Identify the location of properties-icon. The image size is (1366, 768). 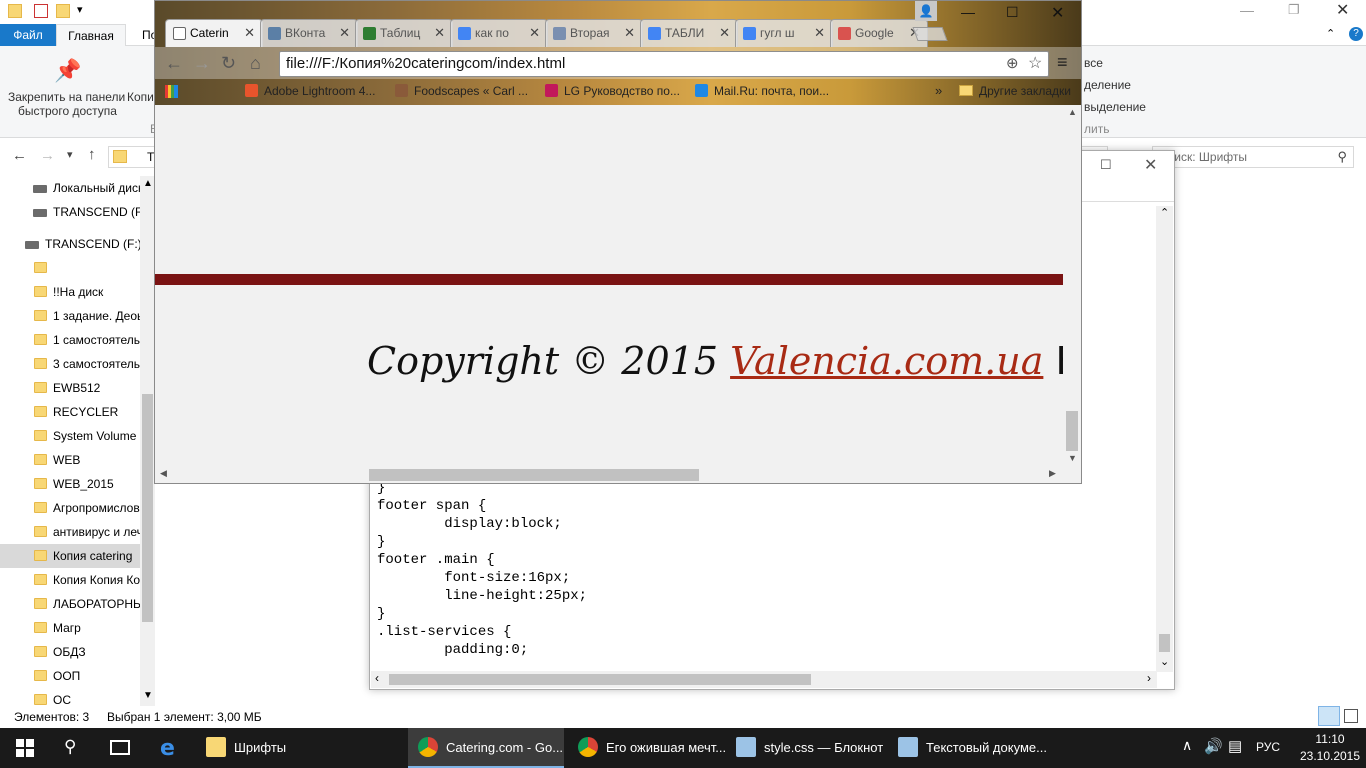
(41, 11).